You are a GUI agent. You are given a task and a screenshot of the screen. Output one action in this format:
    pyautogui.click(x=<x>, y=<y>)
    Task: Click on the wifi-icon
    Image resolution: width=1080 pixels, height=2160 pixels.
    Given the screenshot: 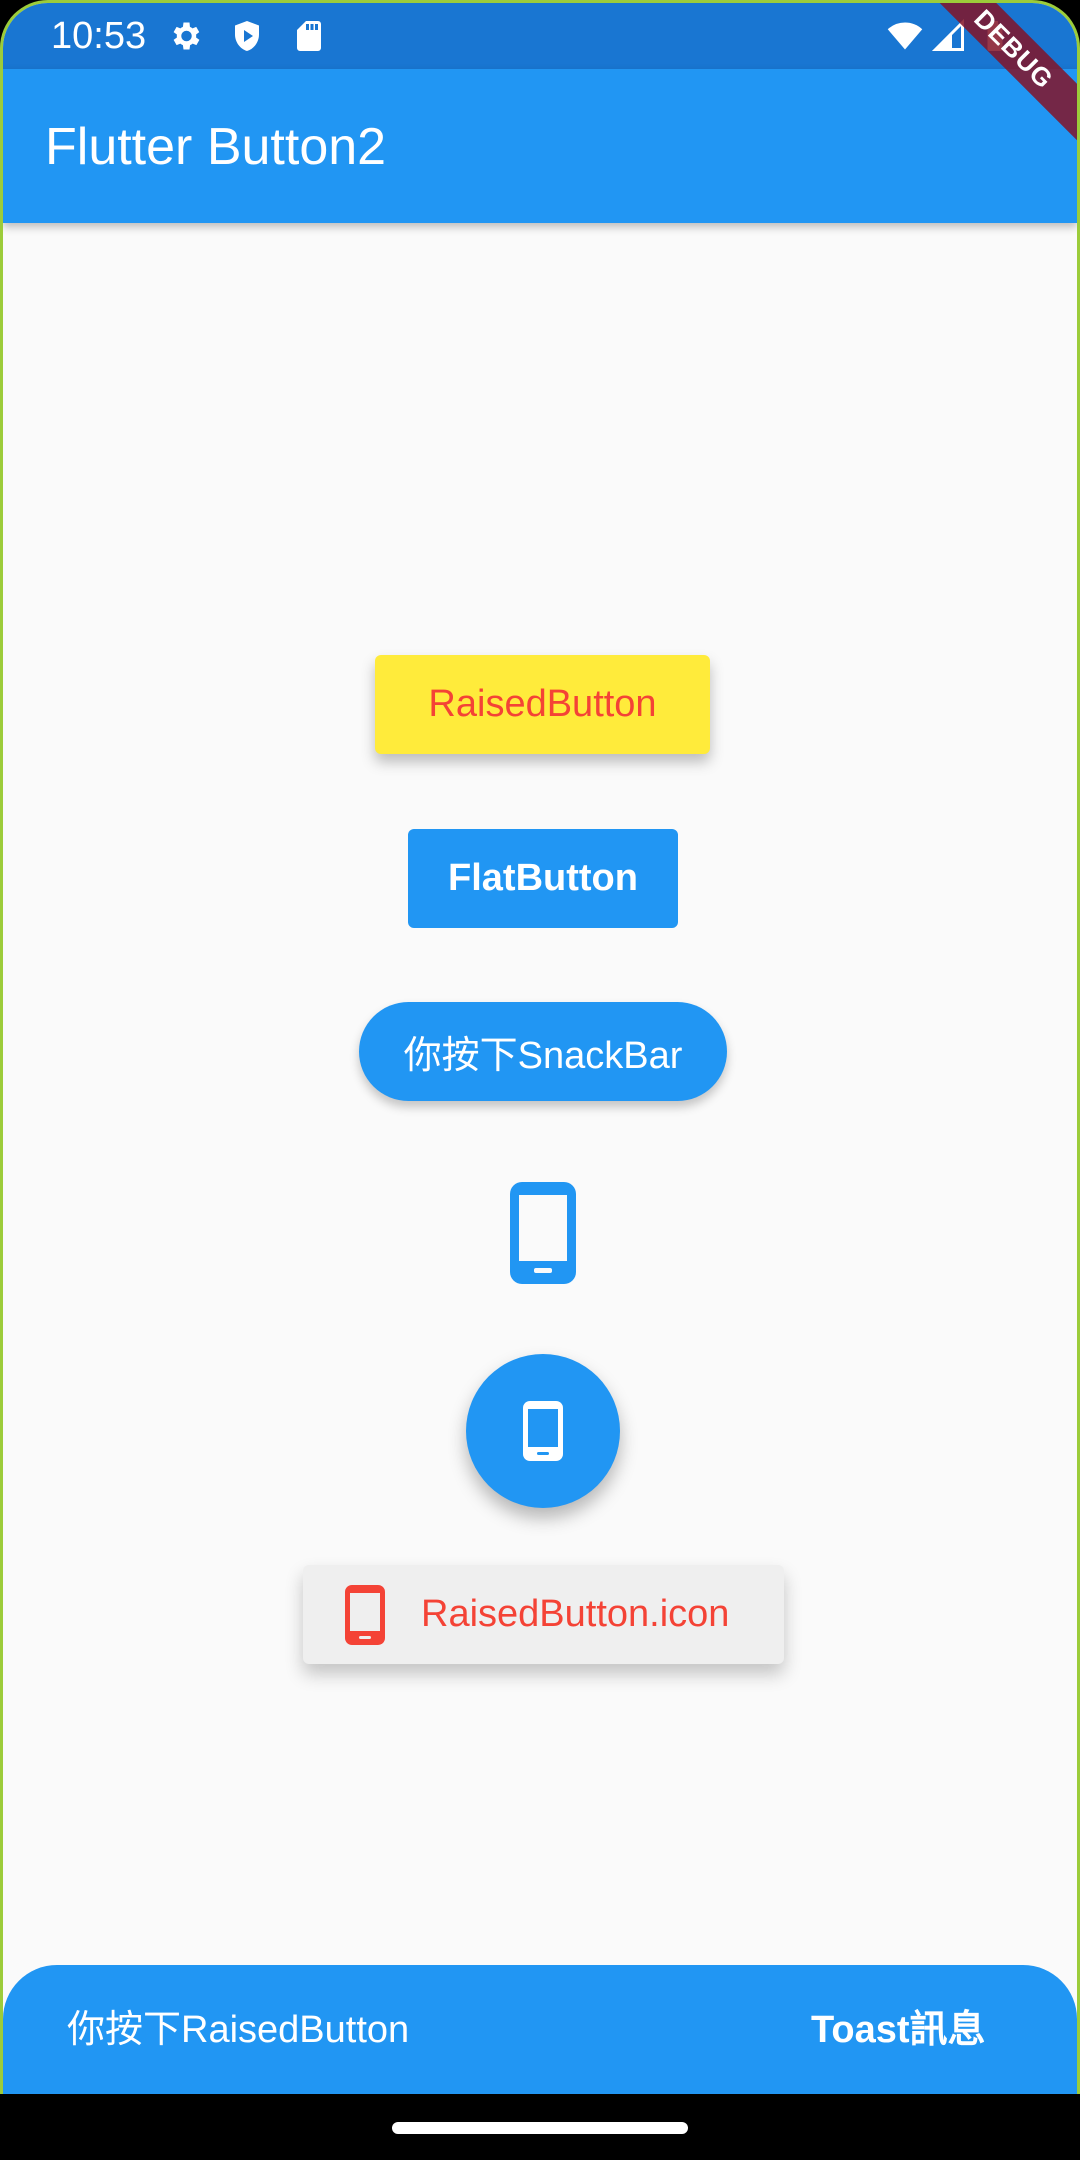 What is the action you would take?
    pyautogui.click(x=905, y=36)
    